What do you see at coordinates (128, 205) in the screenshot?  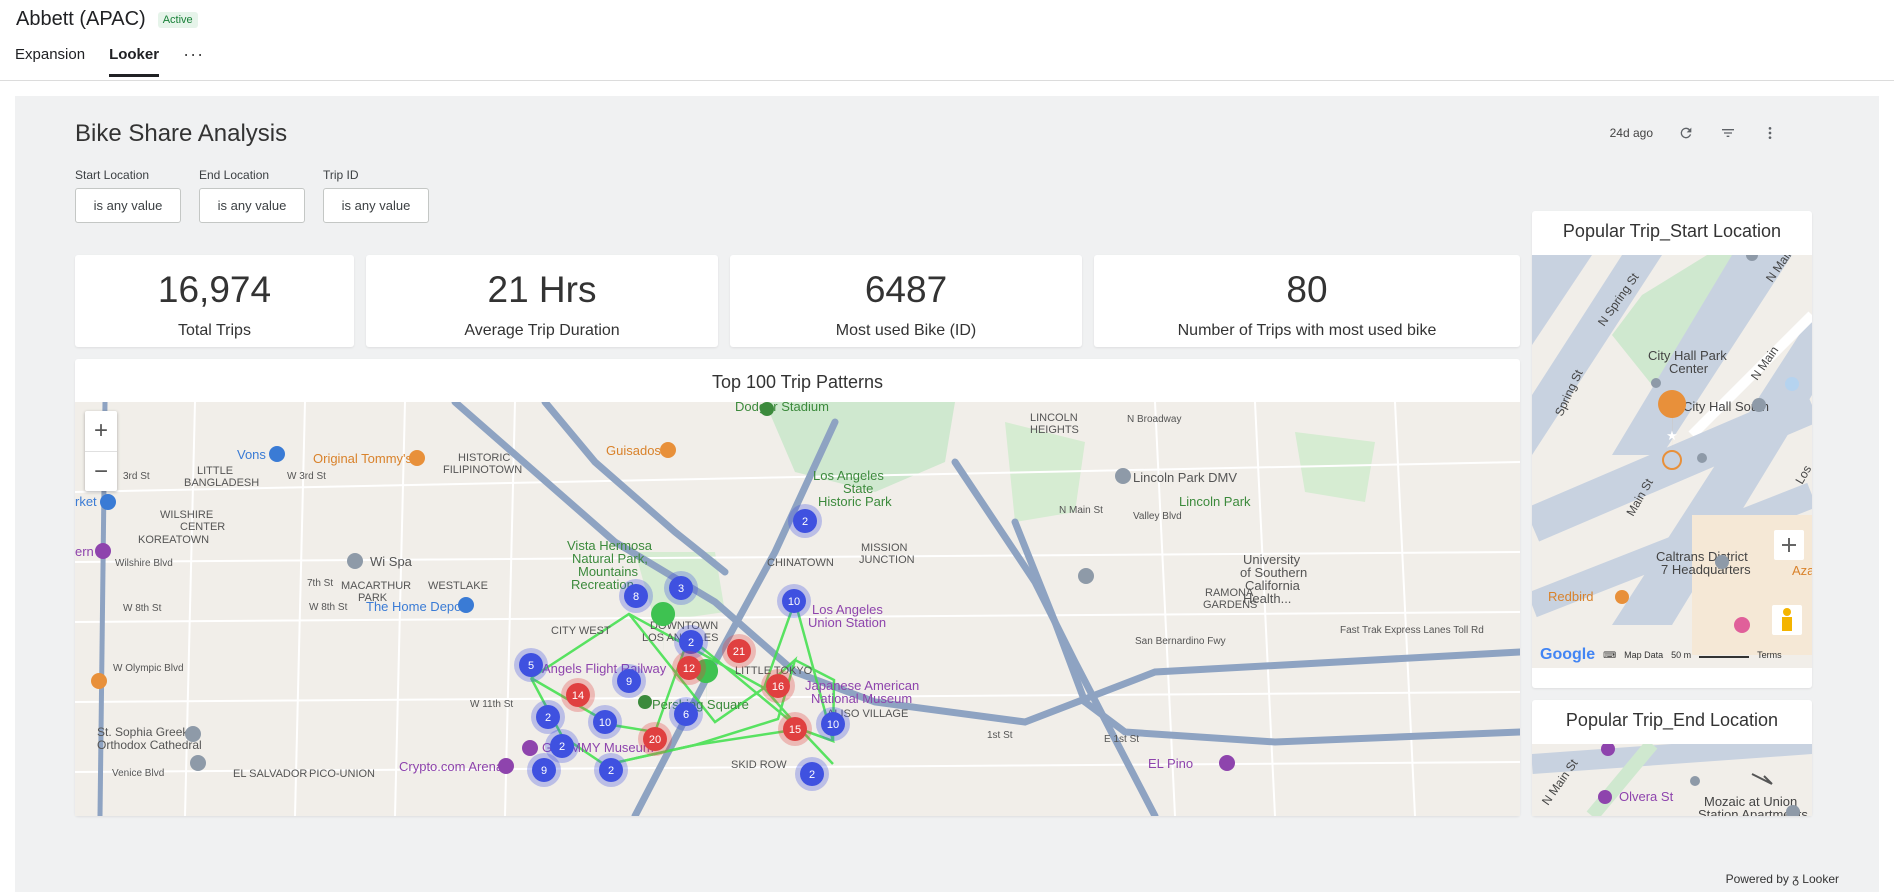 I see `filter-start-location-input: is any value` at bounding box center [128, 205].